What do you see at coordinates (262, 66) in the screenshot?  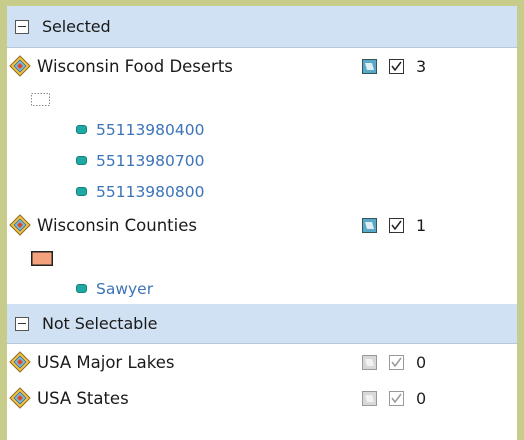 I see `layer-row-wisconsin-food-deserts: Wisconsin Food Deserts 3` at bounding box center [262, 66].